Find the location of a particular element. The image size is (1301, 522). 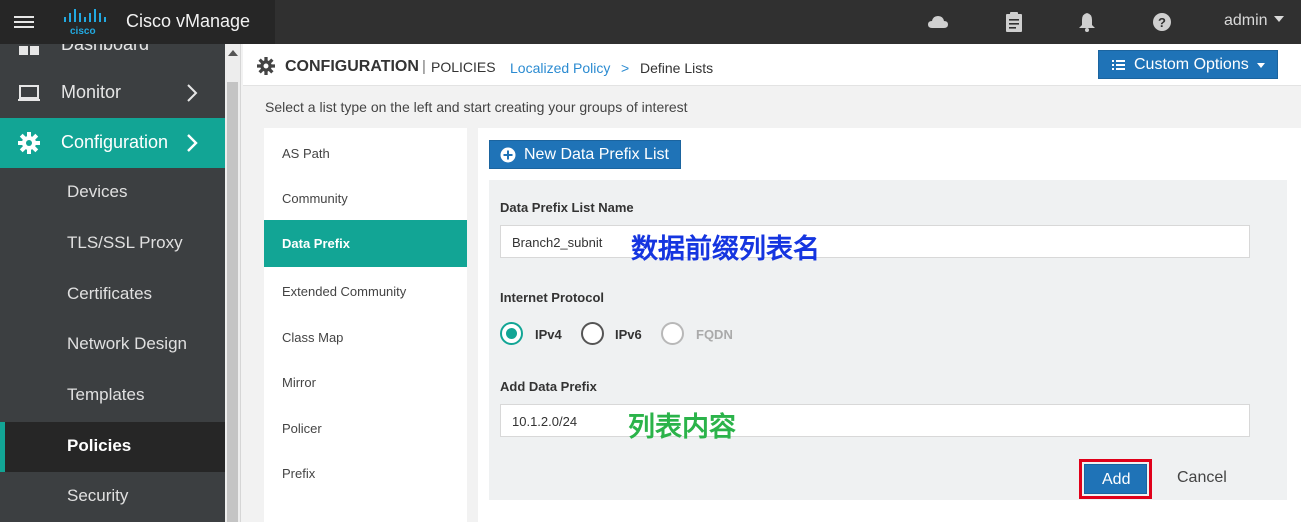

list-icon is located at coordinates (1118, 65).